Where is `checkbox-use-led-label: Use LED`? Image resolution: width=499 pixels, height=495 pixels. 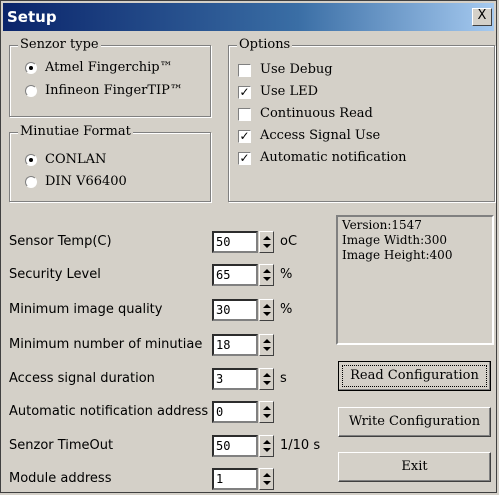
checkbox-use-led-label: Use LED is located at coordinates (289, 91).